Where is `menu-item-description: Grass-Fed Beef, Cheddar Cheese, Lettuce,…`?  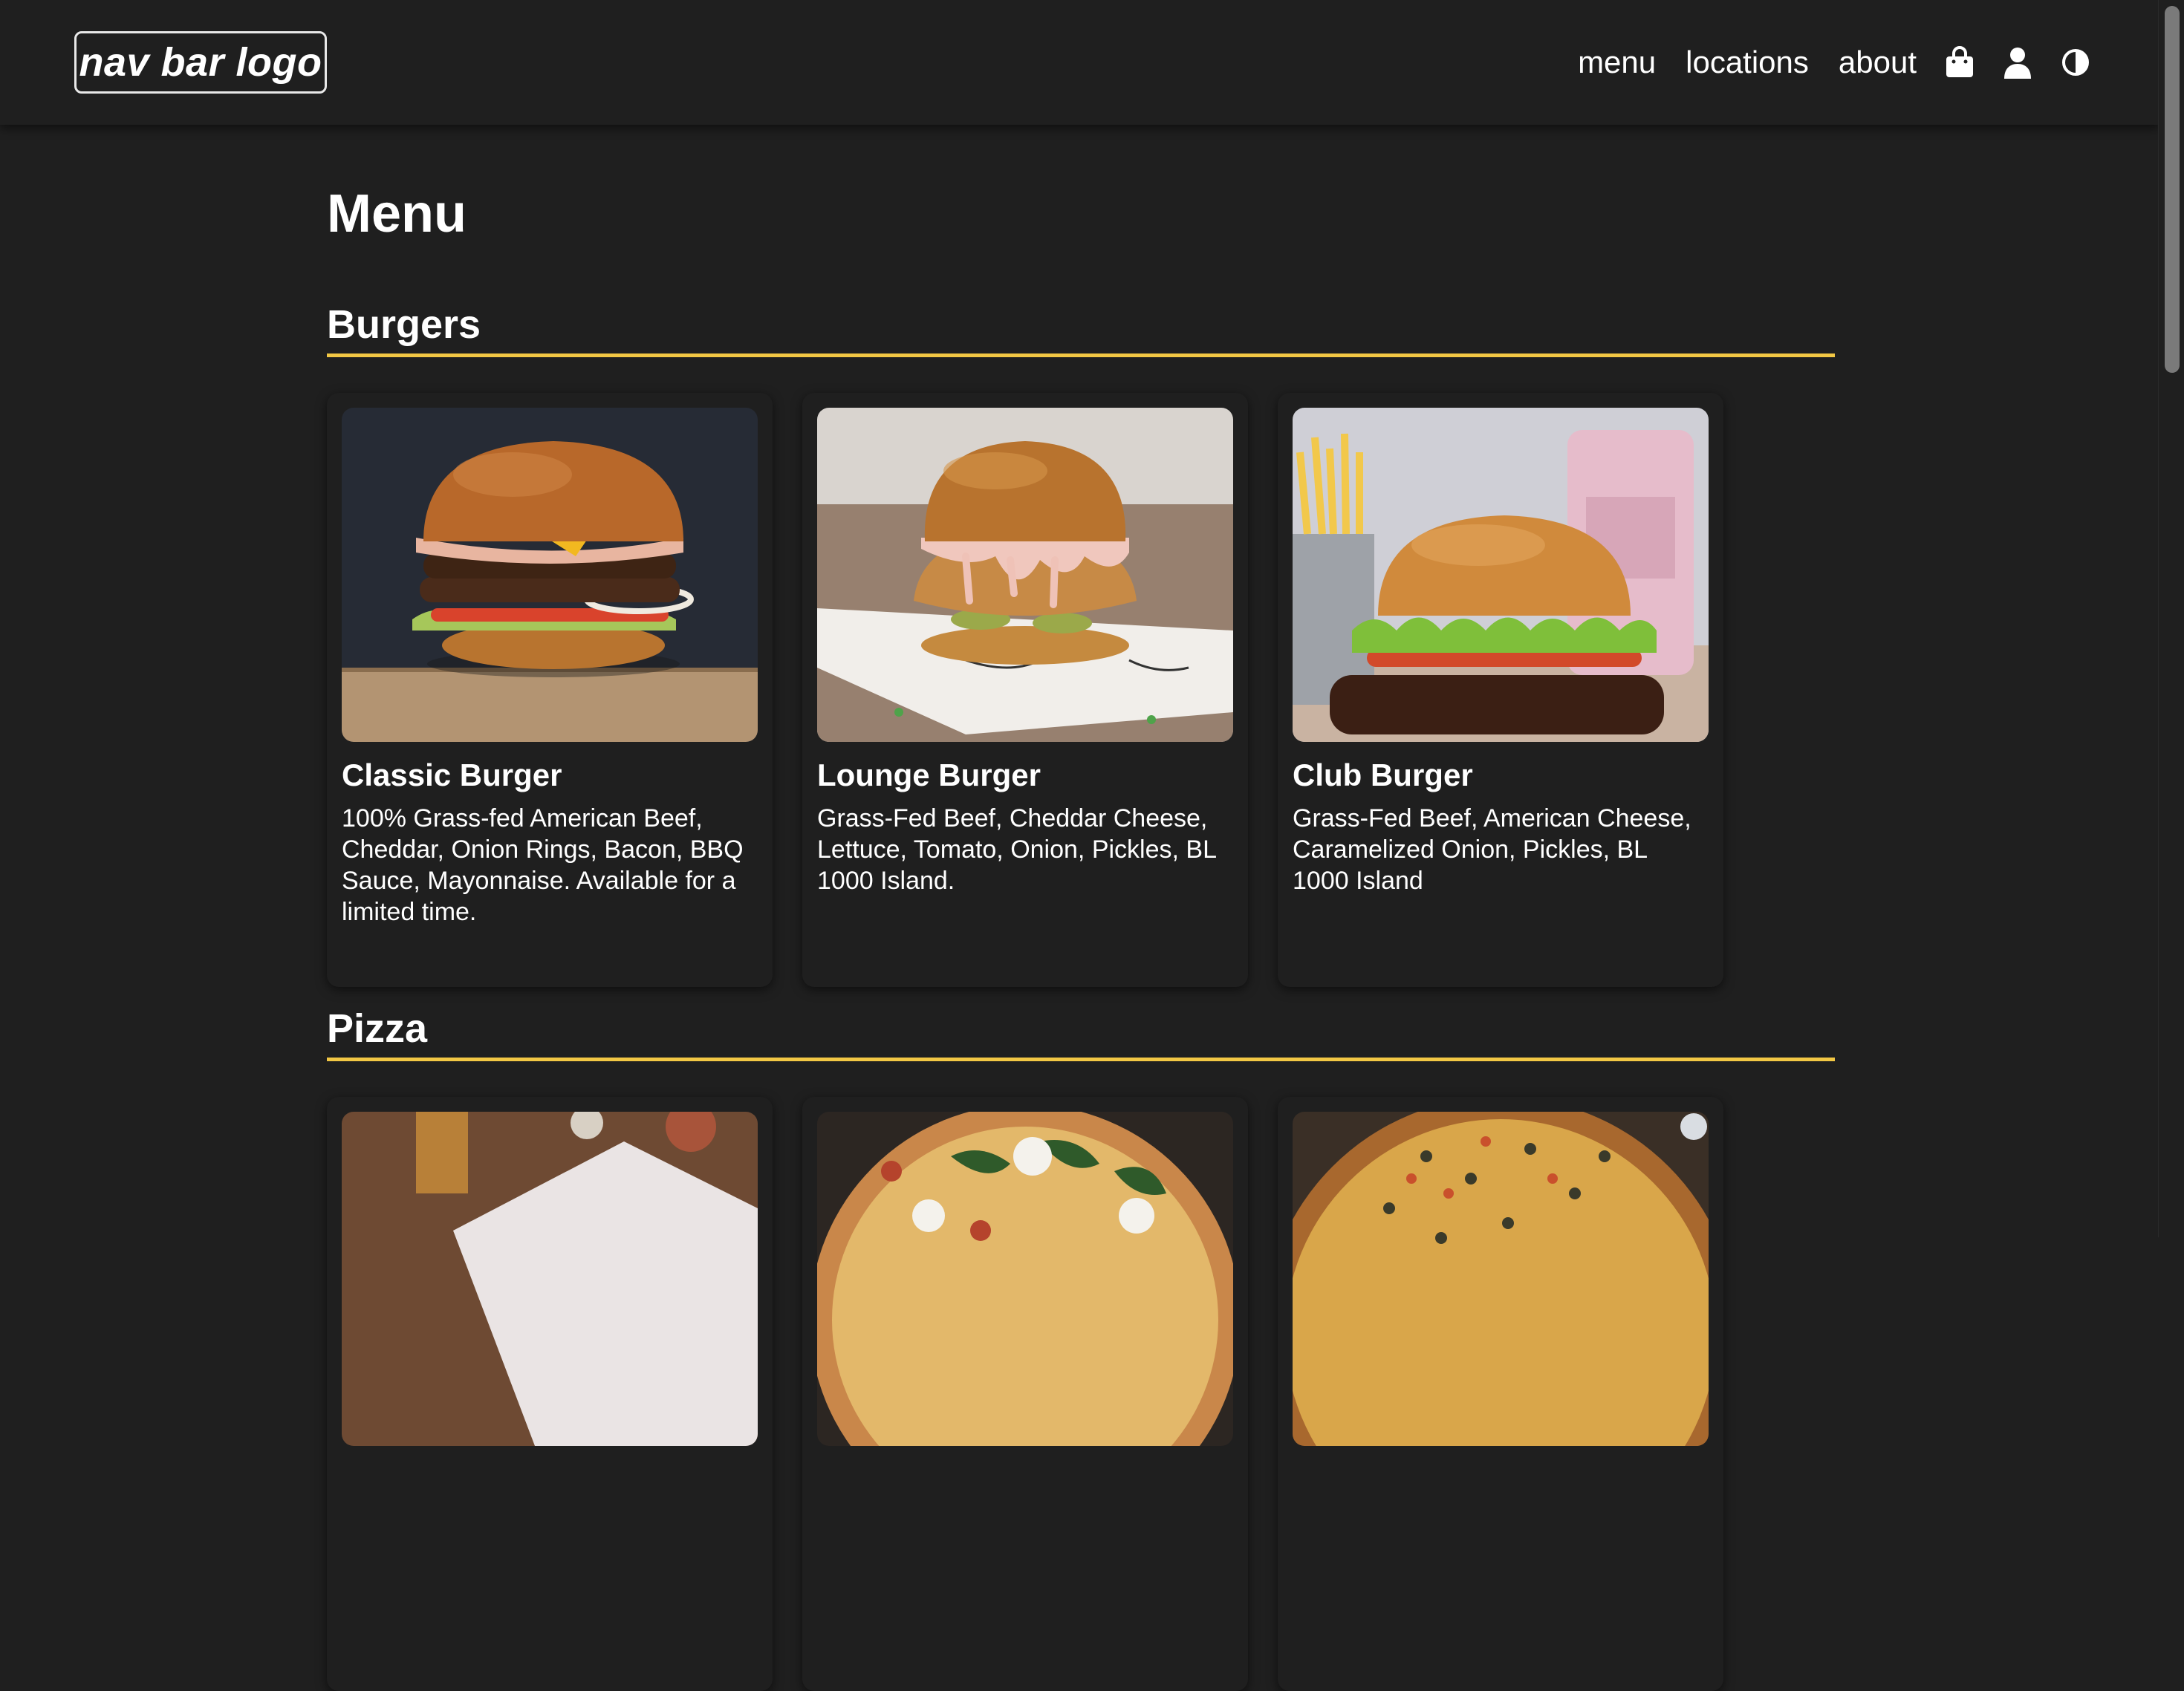
menu-item-description: Grass-Fed Beef, Cheddar Cheese, Lettuce,… is located at coordinates (1017, 850).